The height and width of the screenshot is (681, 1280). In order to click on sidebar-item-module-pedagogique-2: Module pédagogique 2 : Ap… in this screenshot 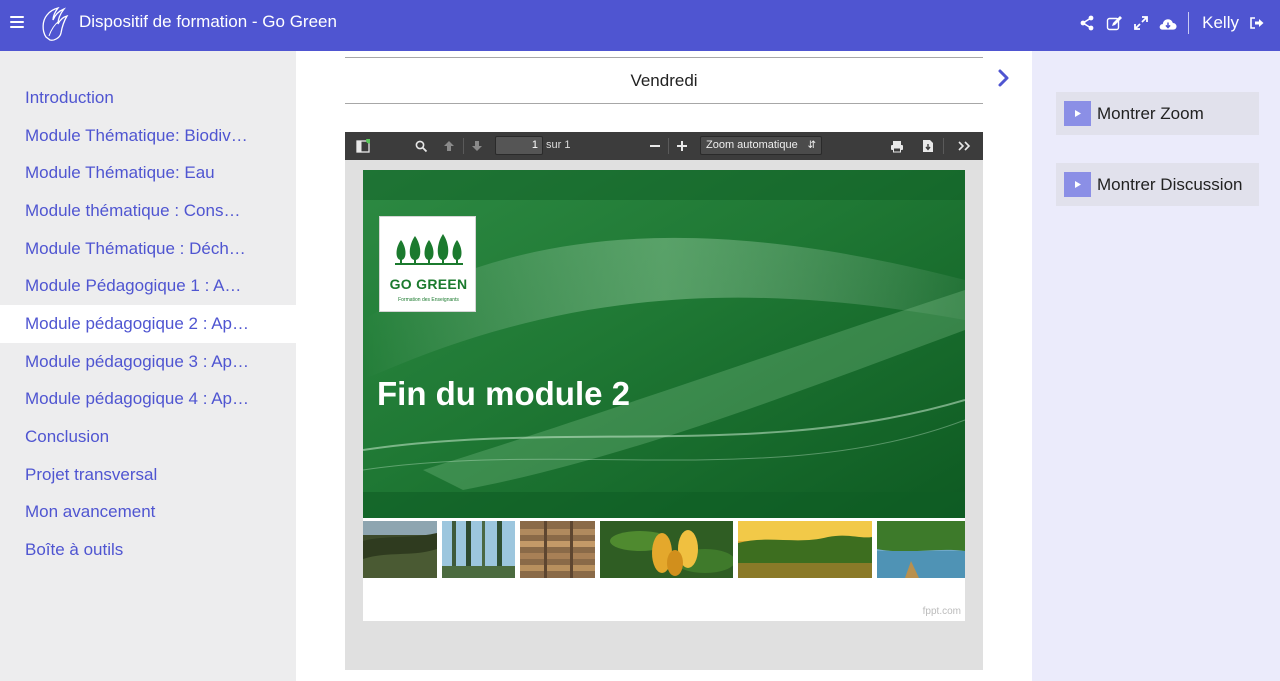, I will do `click(148, 324)`.